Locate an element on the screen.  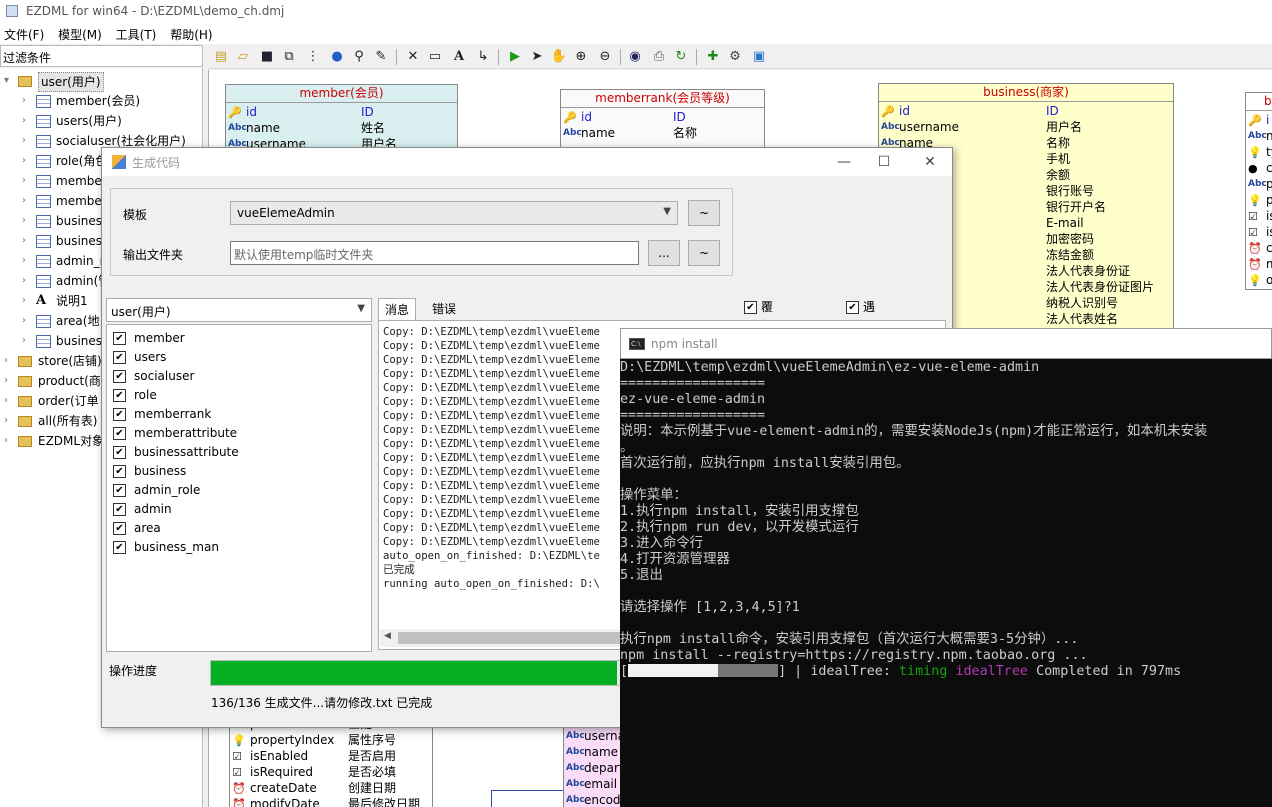
scroll-left-icon: ◀ is located at coordinates (387, 636).